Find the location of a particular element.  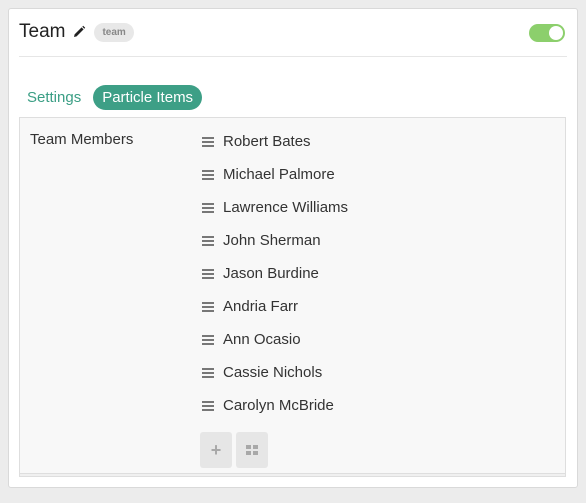

type-badge: team is located at coordinates (114, 32).